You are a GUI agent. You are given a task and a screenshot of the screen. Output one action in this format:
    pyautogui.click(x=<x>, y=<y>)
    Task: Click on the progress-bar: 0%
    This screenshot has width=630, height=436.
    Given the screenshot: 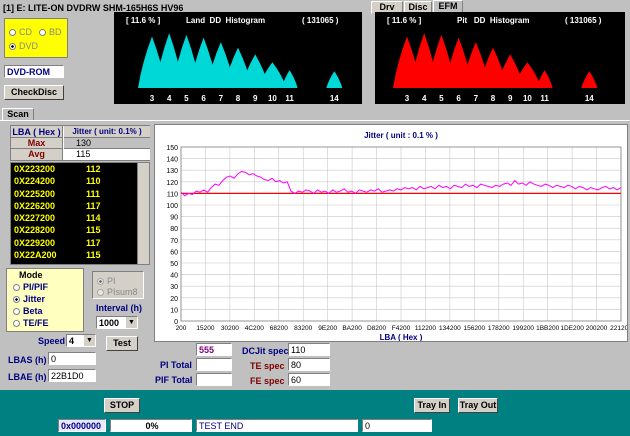 What is the action you would take?
    pyautogui.click(x=151, y=425)
    